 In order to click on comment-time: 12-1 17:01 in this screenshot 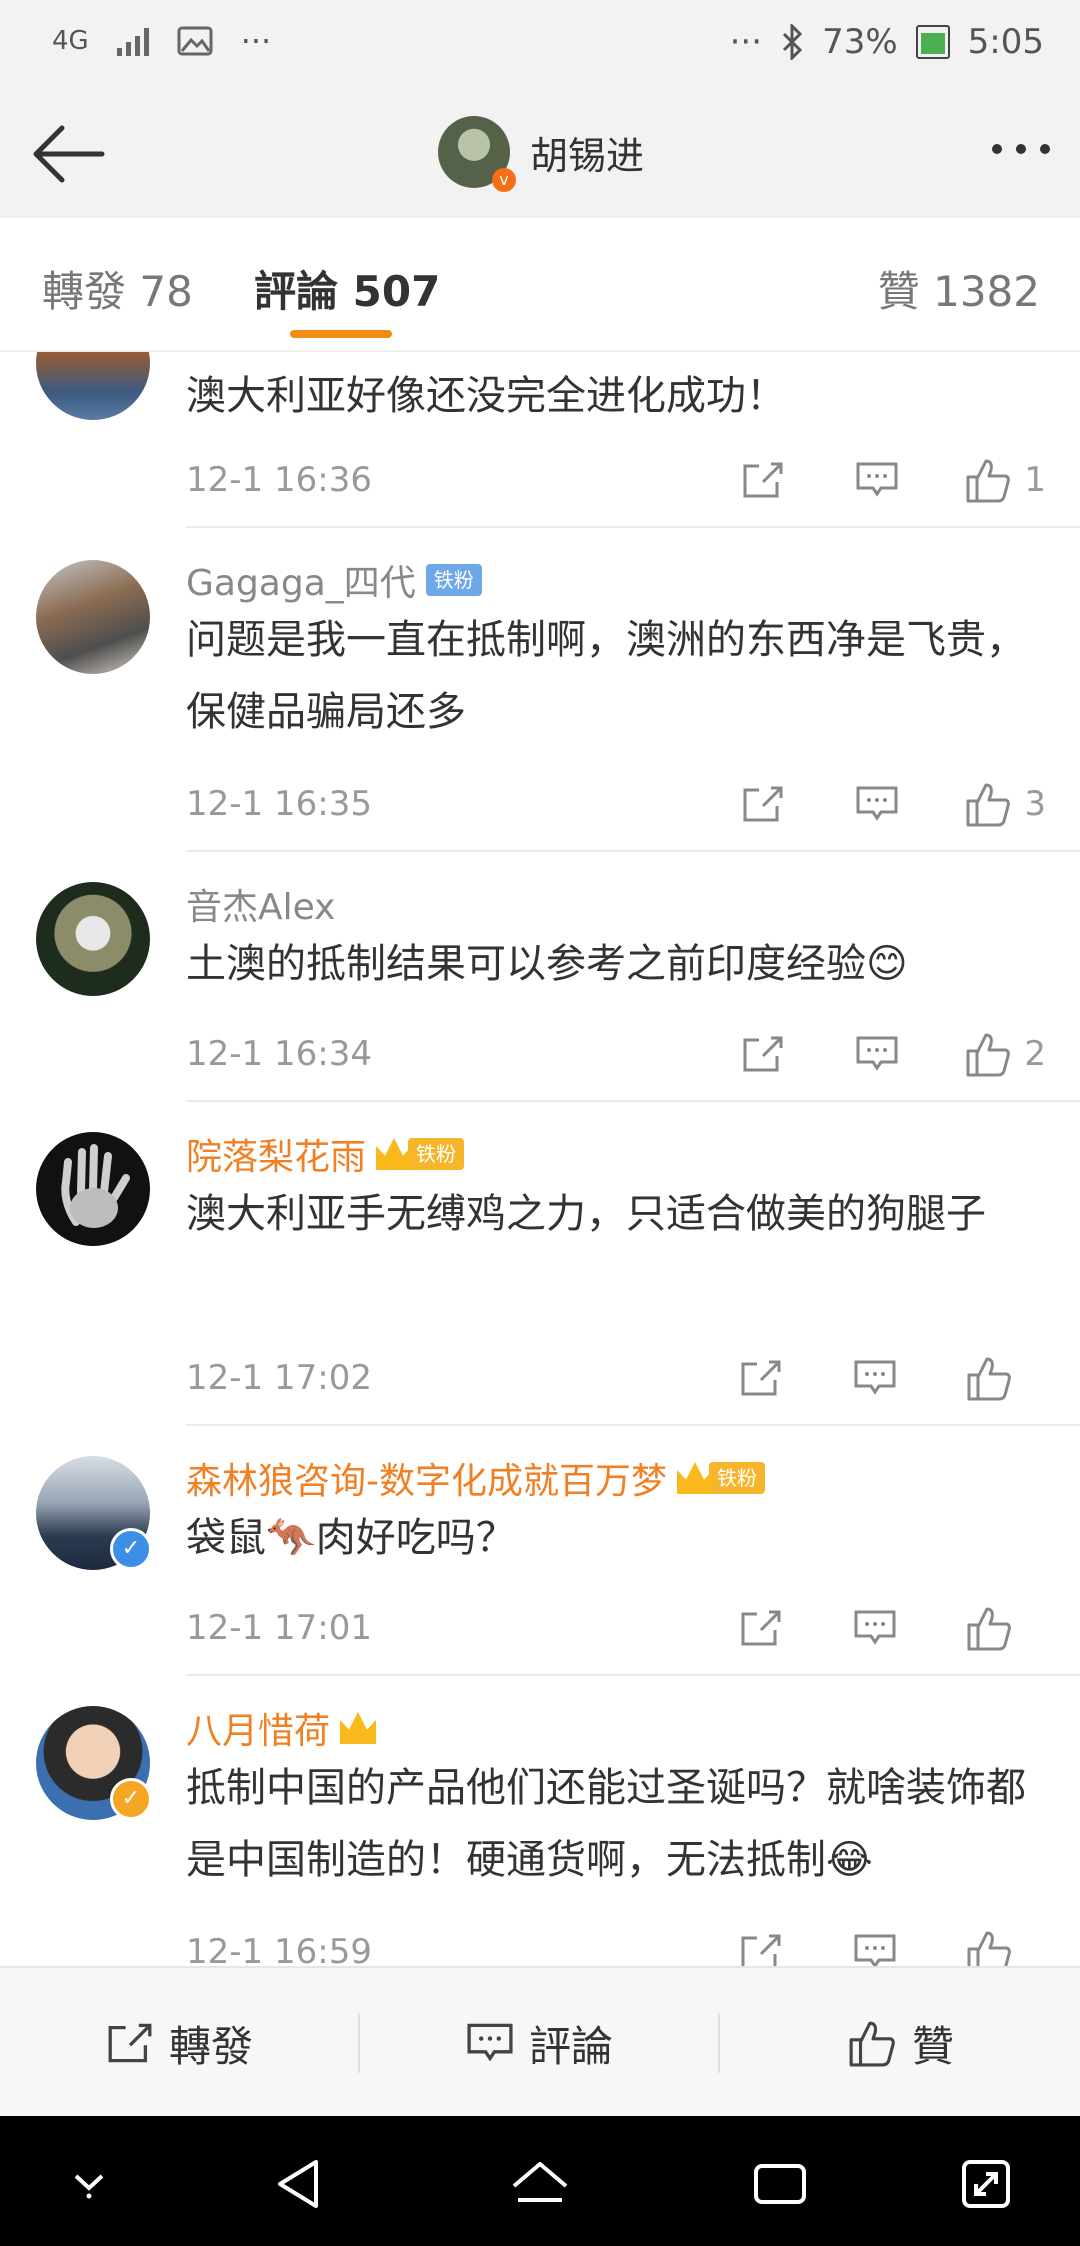, I will do `click(279, 1628)`.